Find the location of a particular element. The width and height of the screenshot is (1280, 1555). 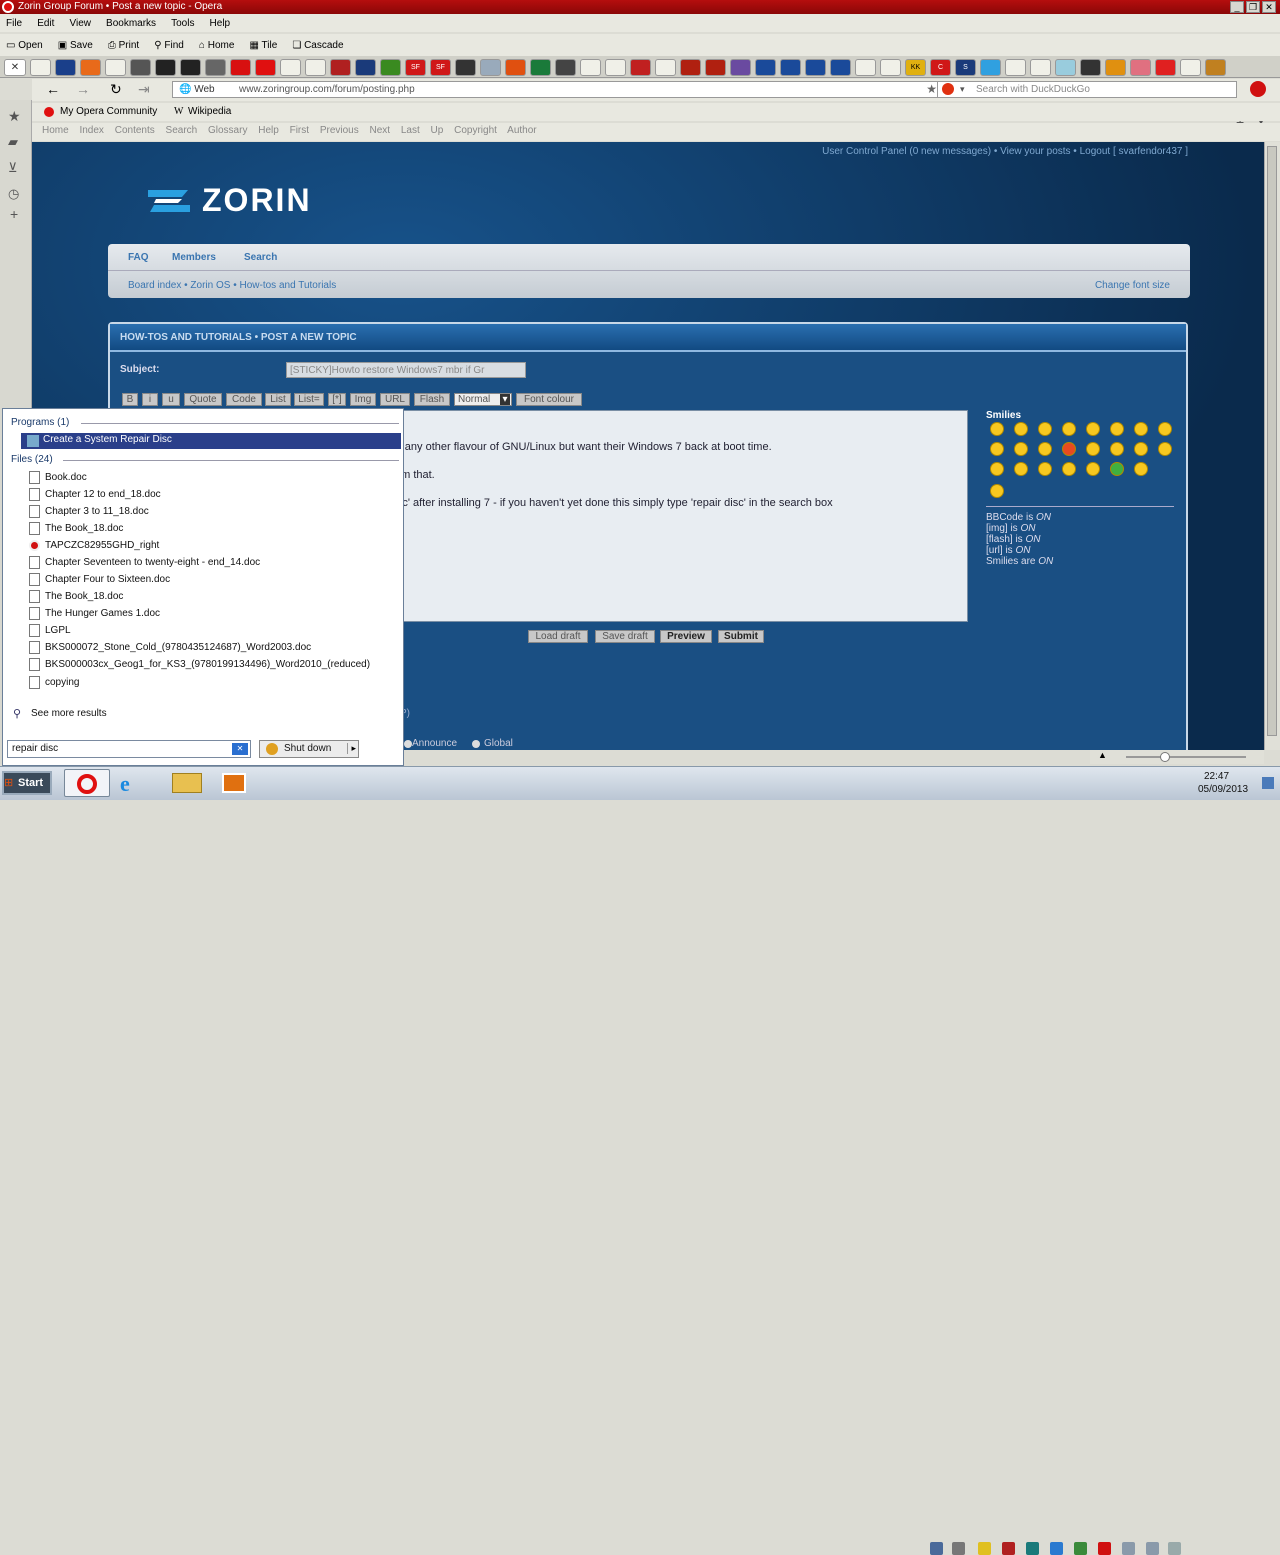

opera-menu-icon is located at coordinates (1258, 89).